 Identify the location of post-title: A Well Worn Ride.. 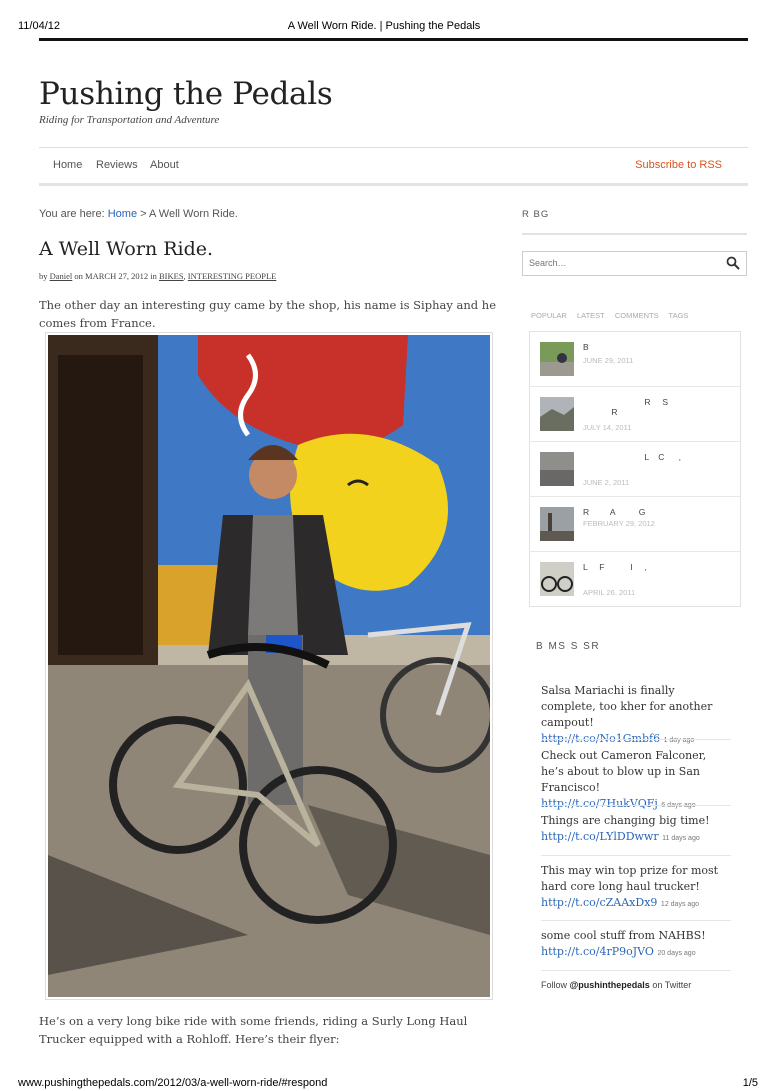
(126, 249).